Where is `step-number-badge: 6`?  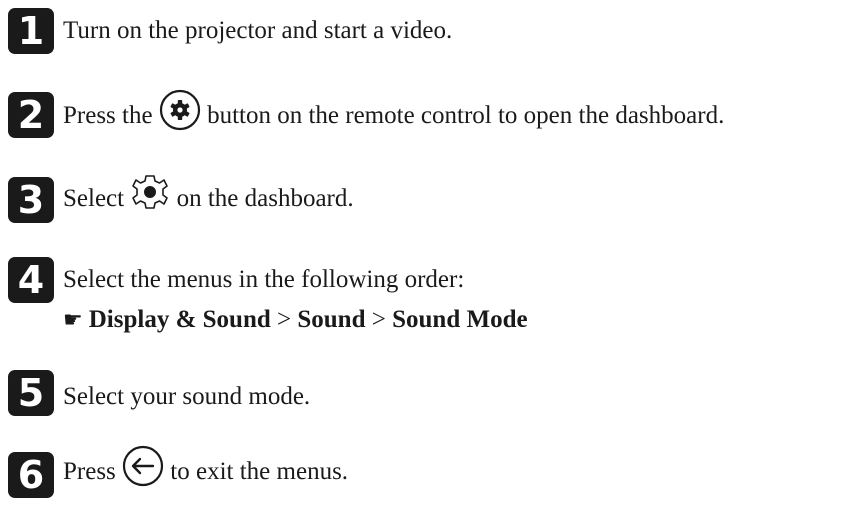
step-number-badge: 6 is located at coordinates (31, 475).